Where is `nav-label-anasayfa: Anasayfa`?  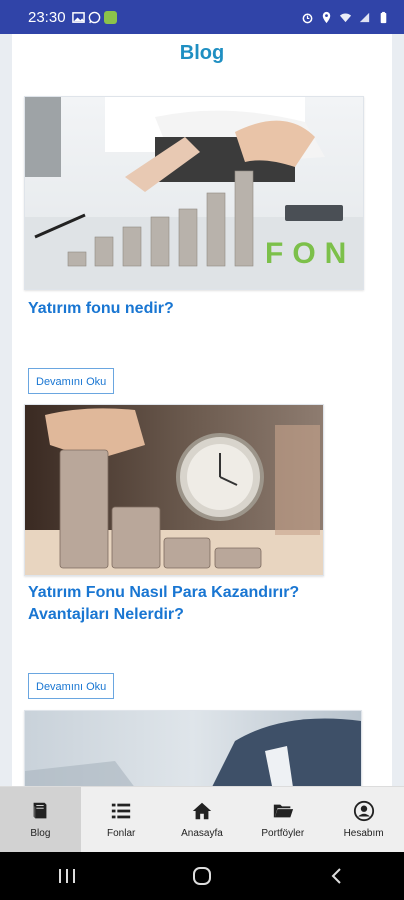
nav-label-anasayfa: Anasayfa is located at coordinates (202, 833).